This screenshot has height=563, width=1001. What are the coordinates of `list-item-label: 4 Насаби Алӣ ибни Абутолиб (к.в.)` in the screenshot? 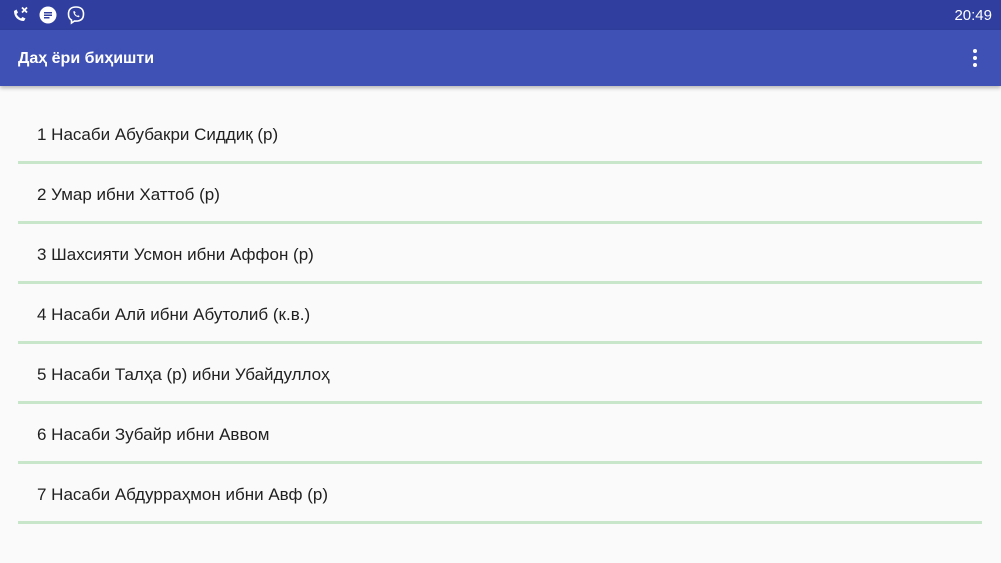 It's located at (174, 314).